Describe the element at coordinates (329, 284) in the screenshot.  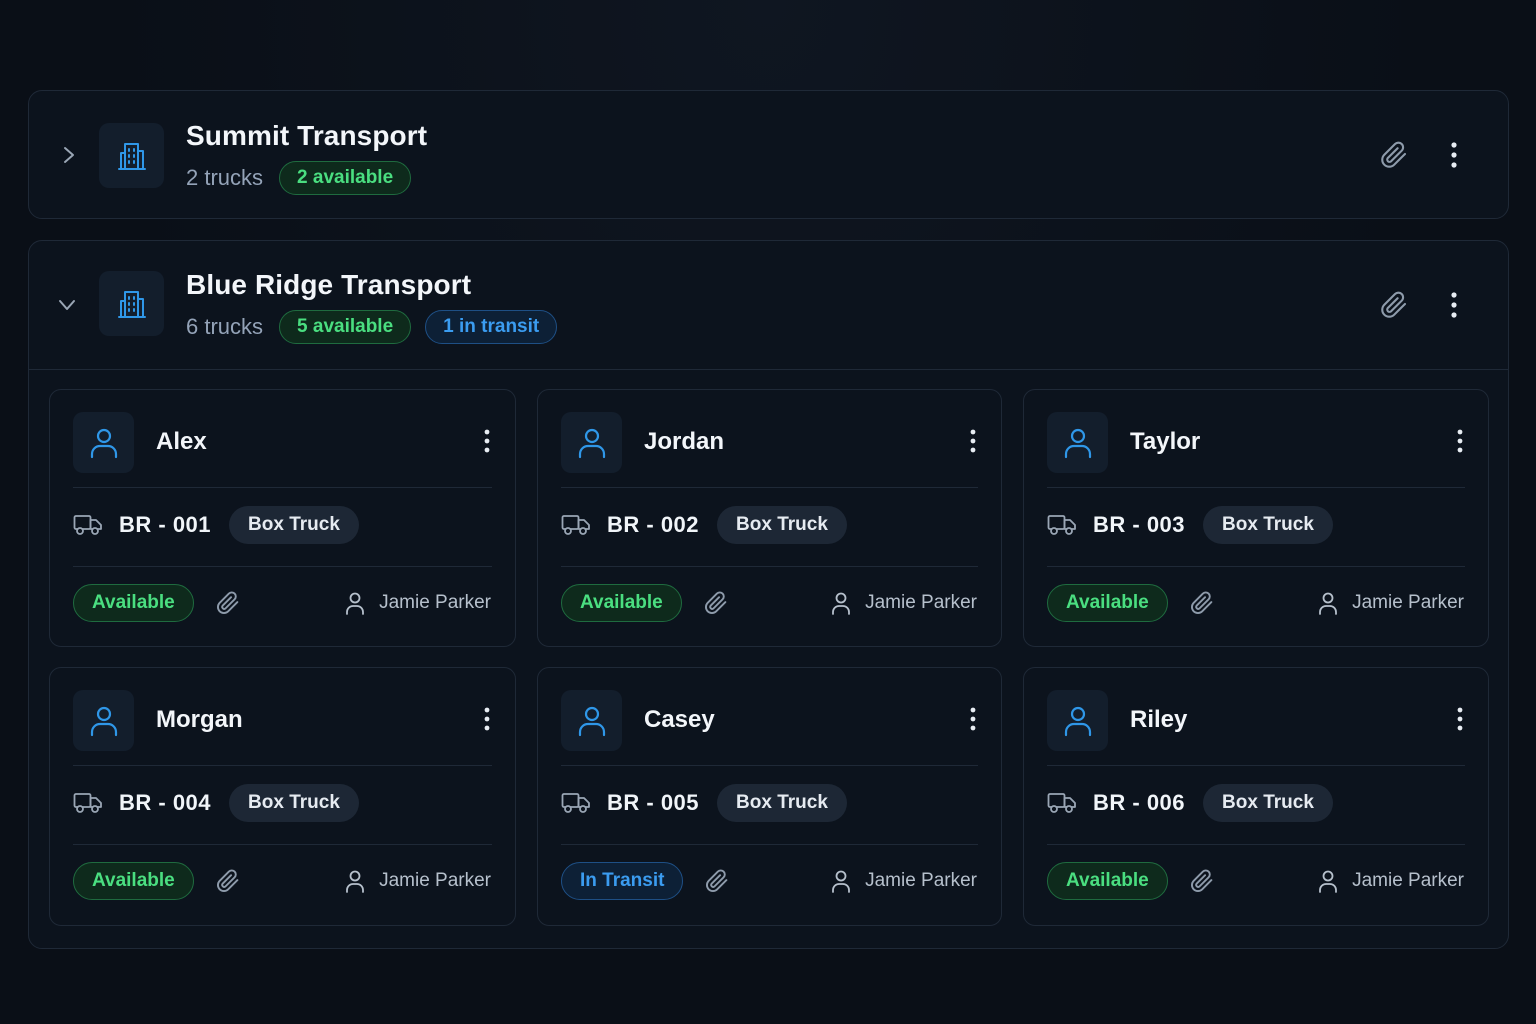
I see `group-title: Blue Ridge Transport` at that location.